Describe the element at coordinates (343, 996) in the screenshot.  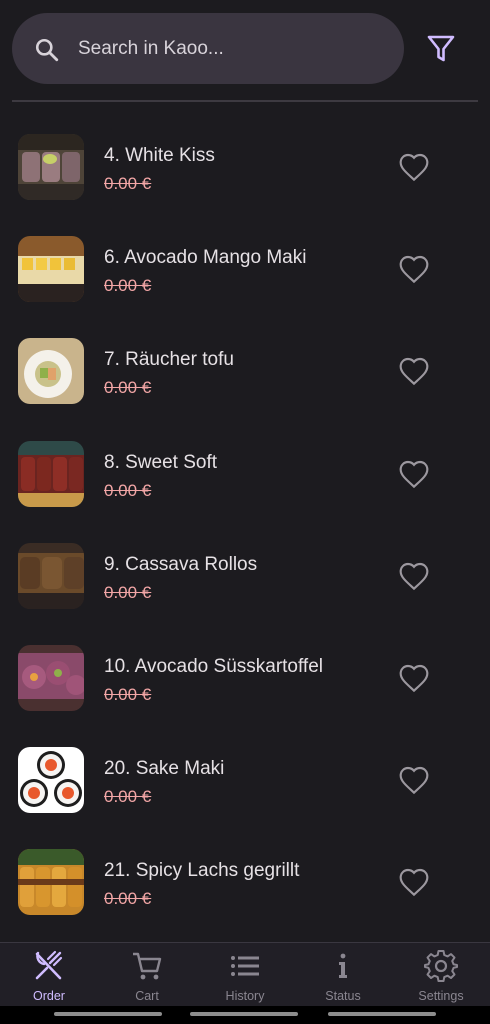
I see `nav-label: Status` at that location.